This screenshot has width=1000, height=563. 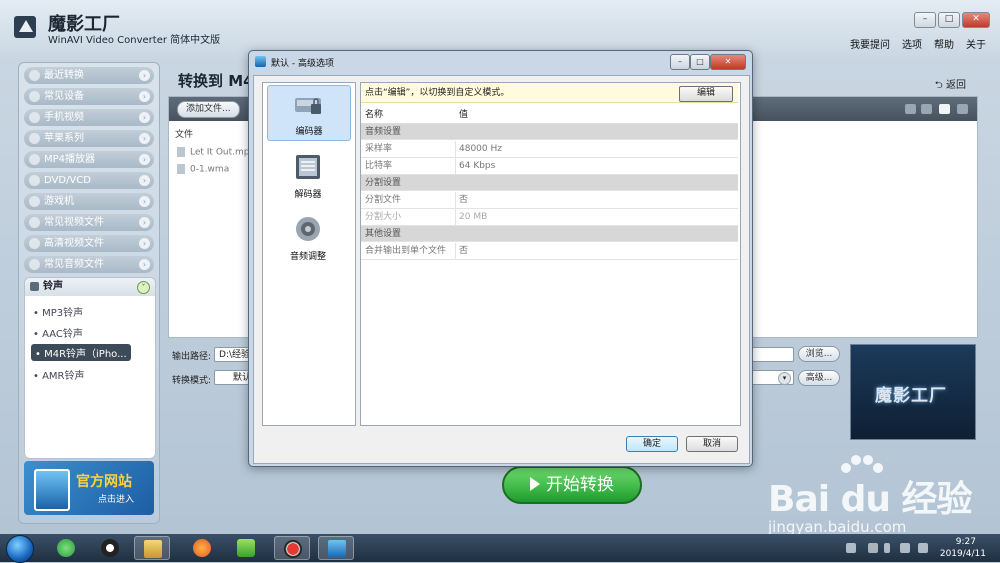 I want to click on taskbar-app-explorer, so click(x=152, y=548).